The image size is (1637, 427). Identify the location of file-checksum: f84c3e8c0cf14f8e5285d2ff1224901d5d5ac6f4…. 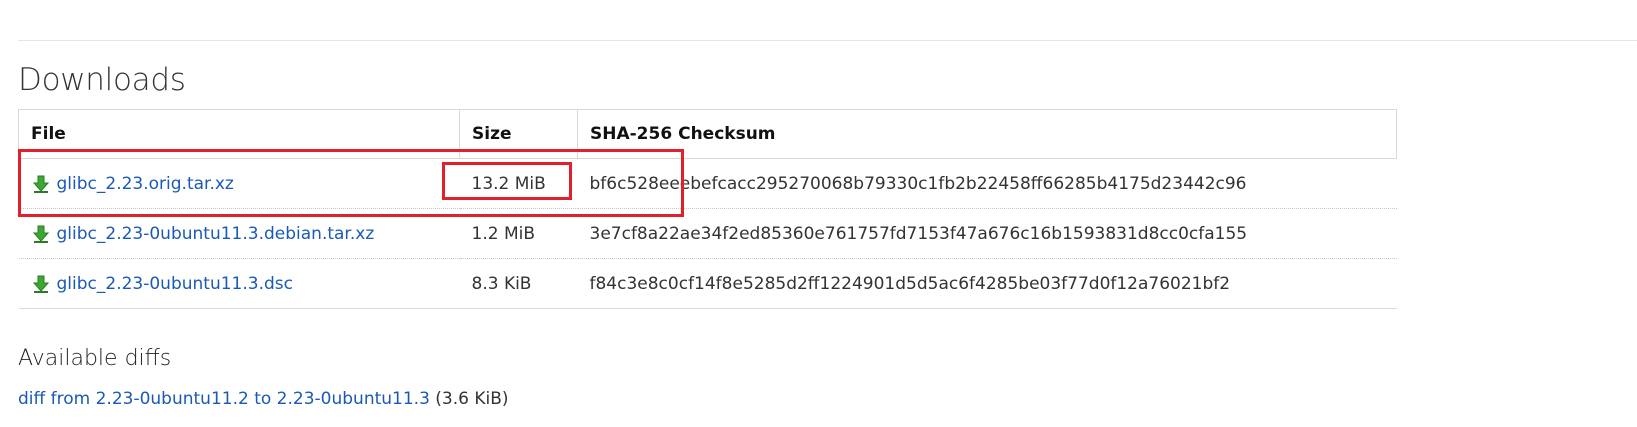
(987, 283).